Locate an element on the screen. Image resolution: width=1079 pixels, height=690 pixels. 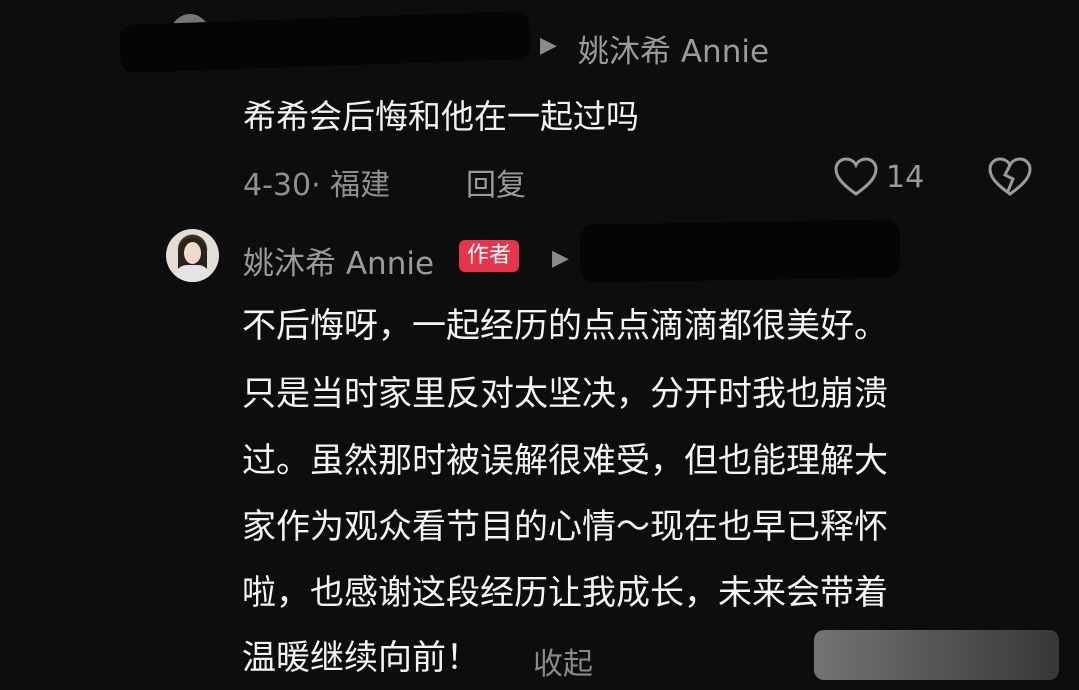
comment-date-location: 4-30· 福建 is located at coordinates (317, 185).